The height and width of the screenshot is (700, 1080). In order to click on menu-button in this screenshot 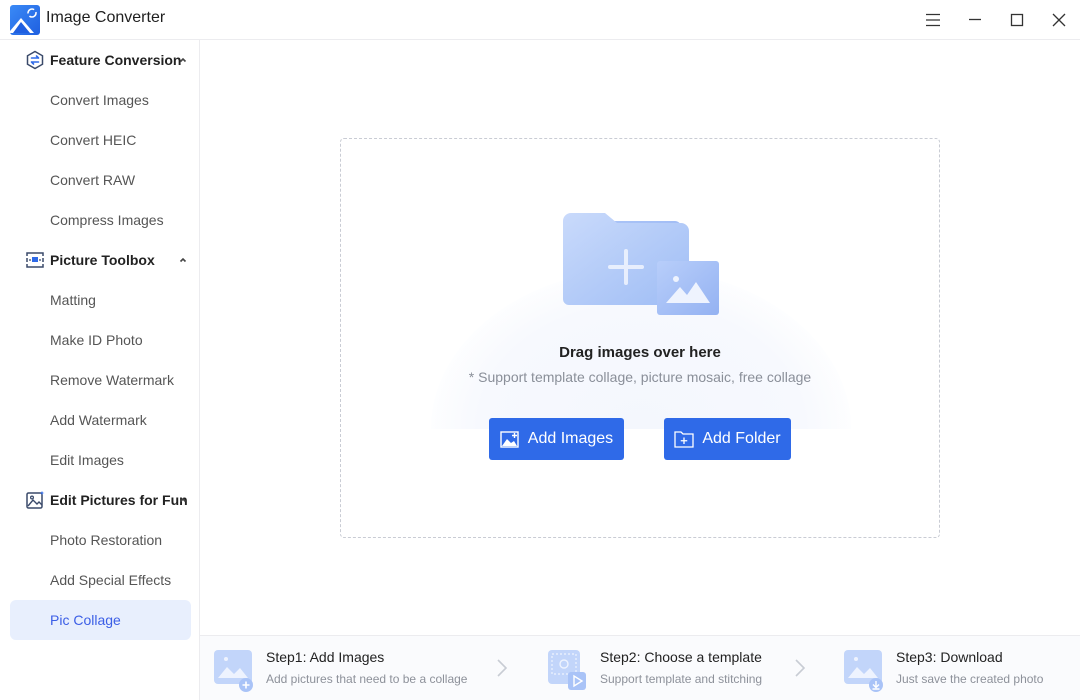, I will do `click(933, 20)`.